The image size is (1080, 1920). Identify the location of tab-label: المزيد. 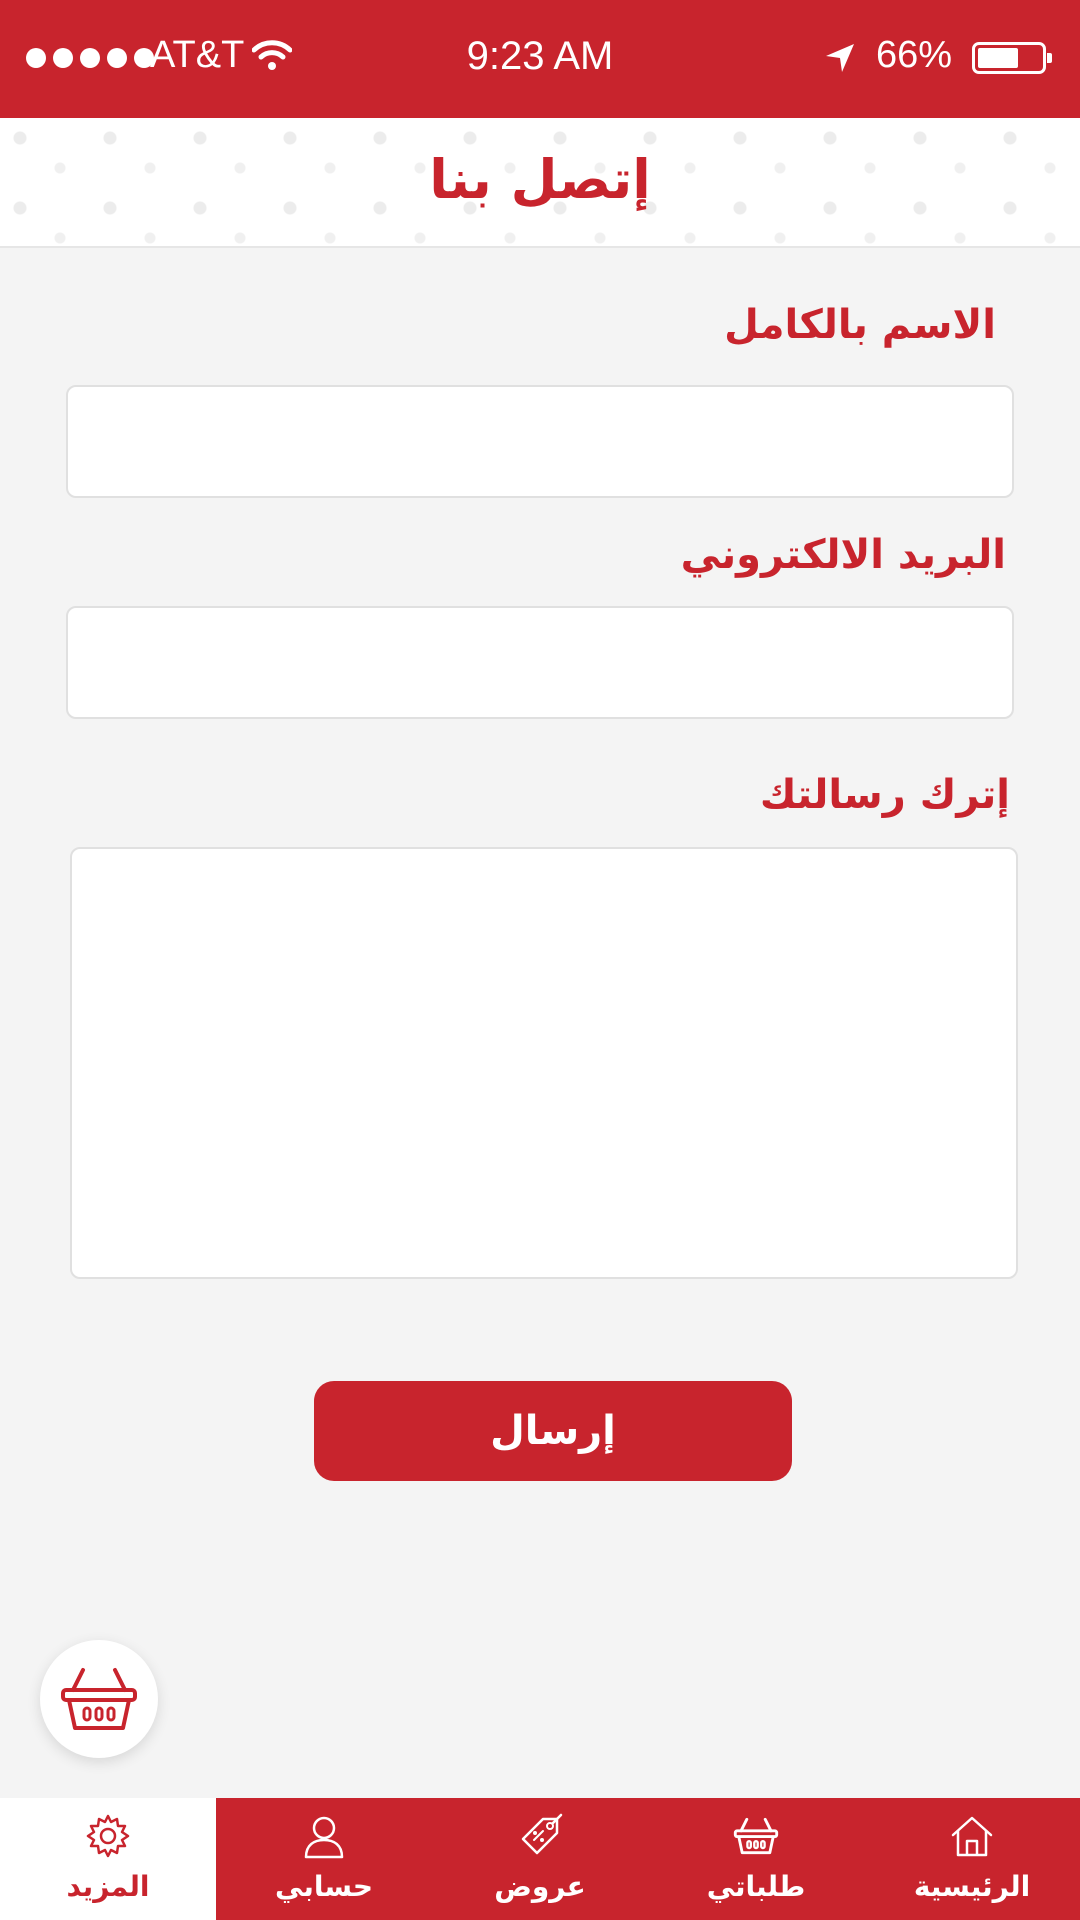
(108, 1886).